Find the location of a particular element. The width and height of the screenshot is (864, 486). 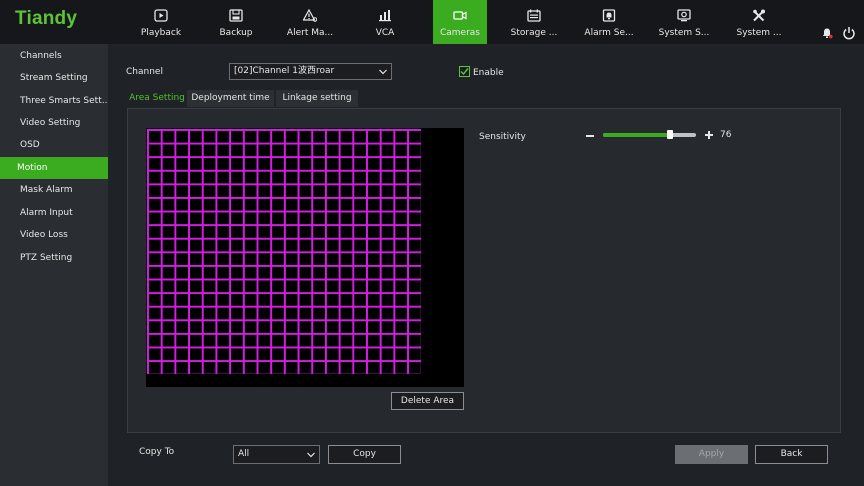

copy-to-select-value: All is located at coordinates (244, 454).